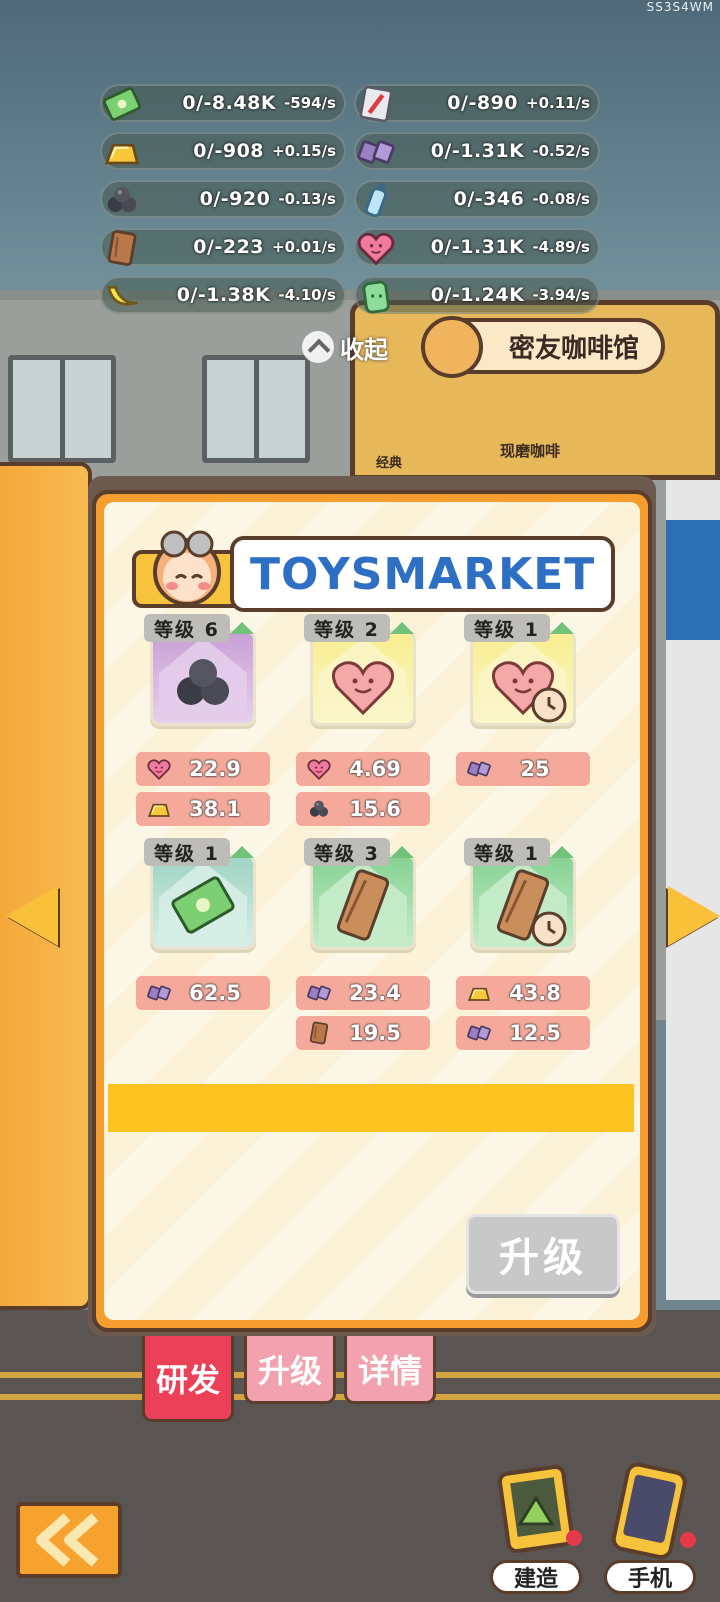  I want to click on resource-bar: 0/-890 +0.11/s, so click(477, 103).